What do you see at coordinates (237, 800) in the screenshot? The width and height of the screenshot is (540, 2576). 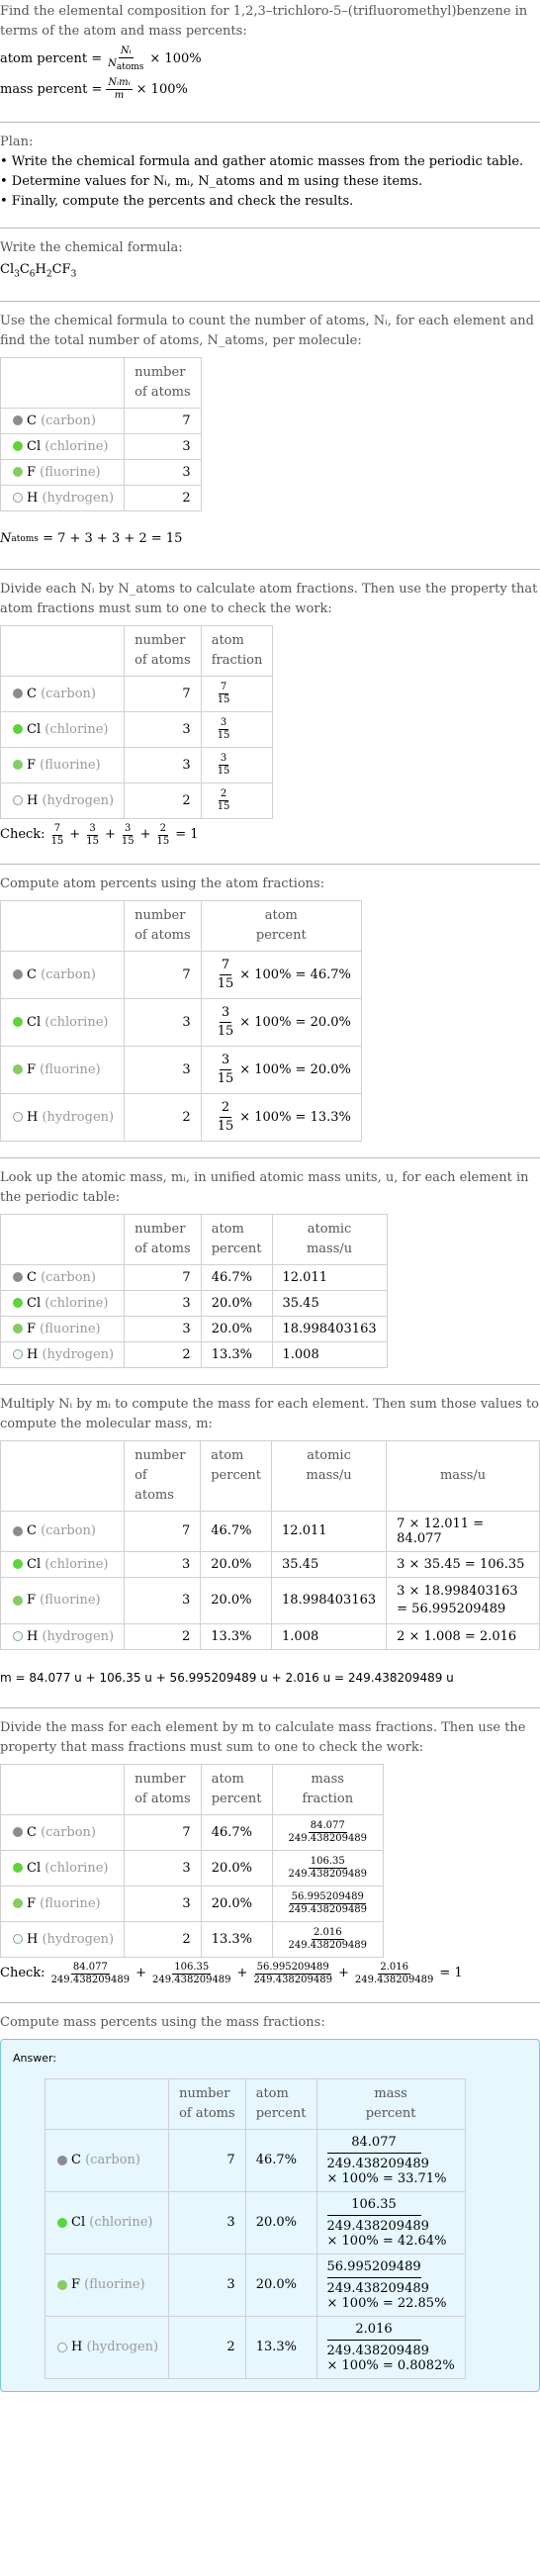 I see `atom-fraction: 2 15` at bounding box center [237, 800].